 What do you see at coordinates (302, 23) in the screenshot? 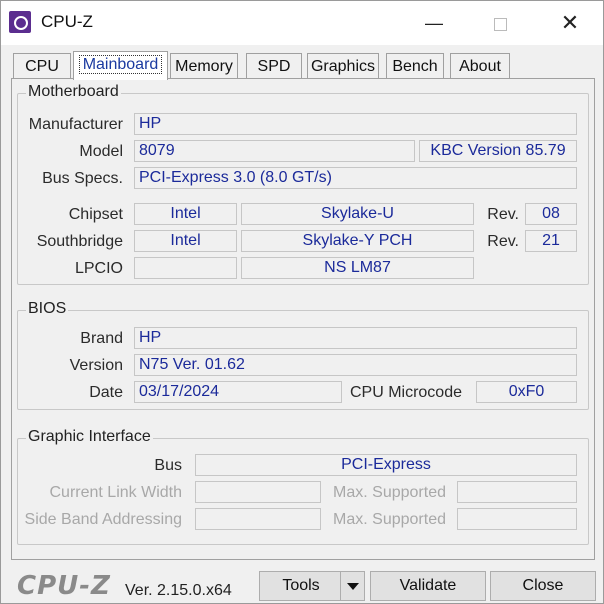
I see `title-bar: CPU-Z — ✕` at bounding box center [302, 23].